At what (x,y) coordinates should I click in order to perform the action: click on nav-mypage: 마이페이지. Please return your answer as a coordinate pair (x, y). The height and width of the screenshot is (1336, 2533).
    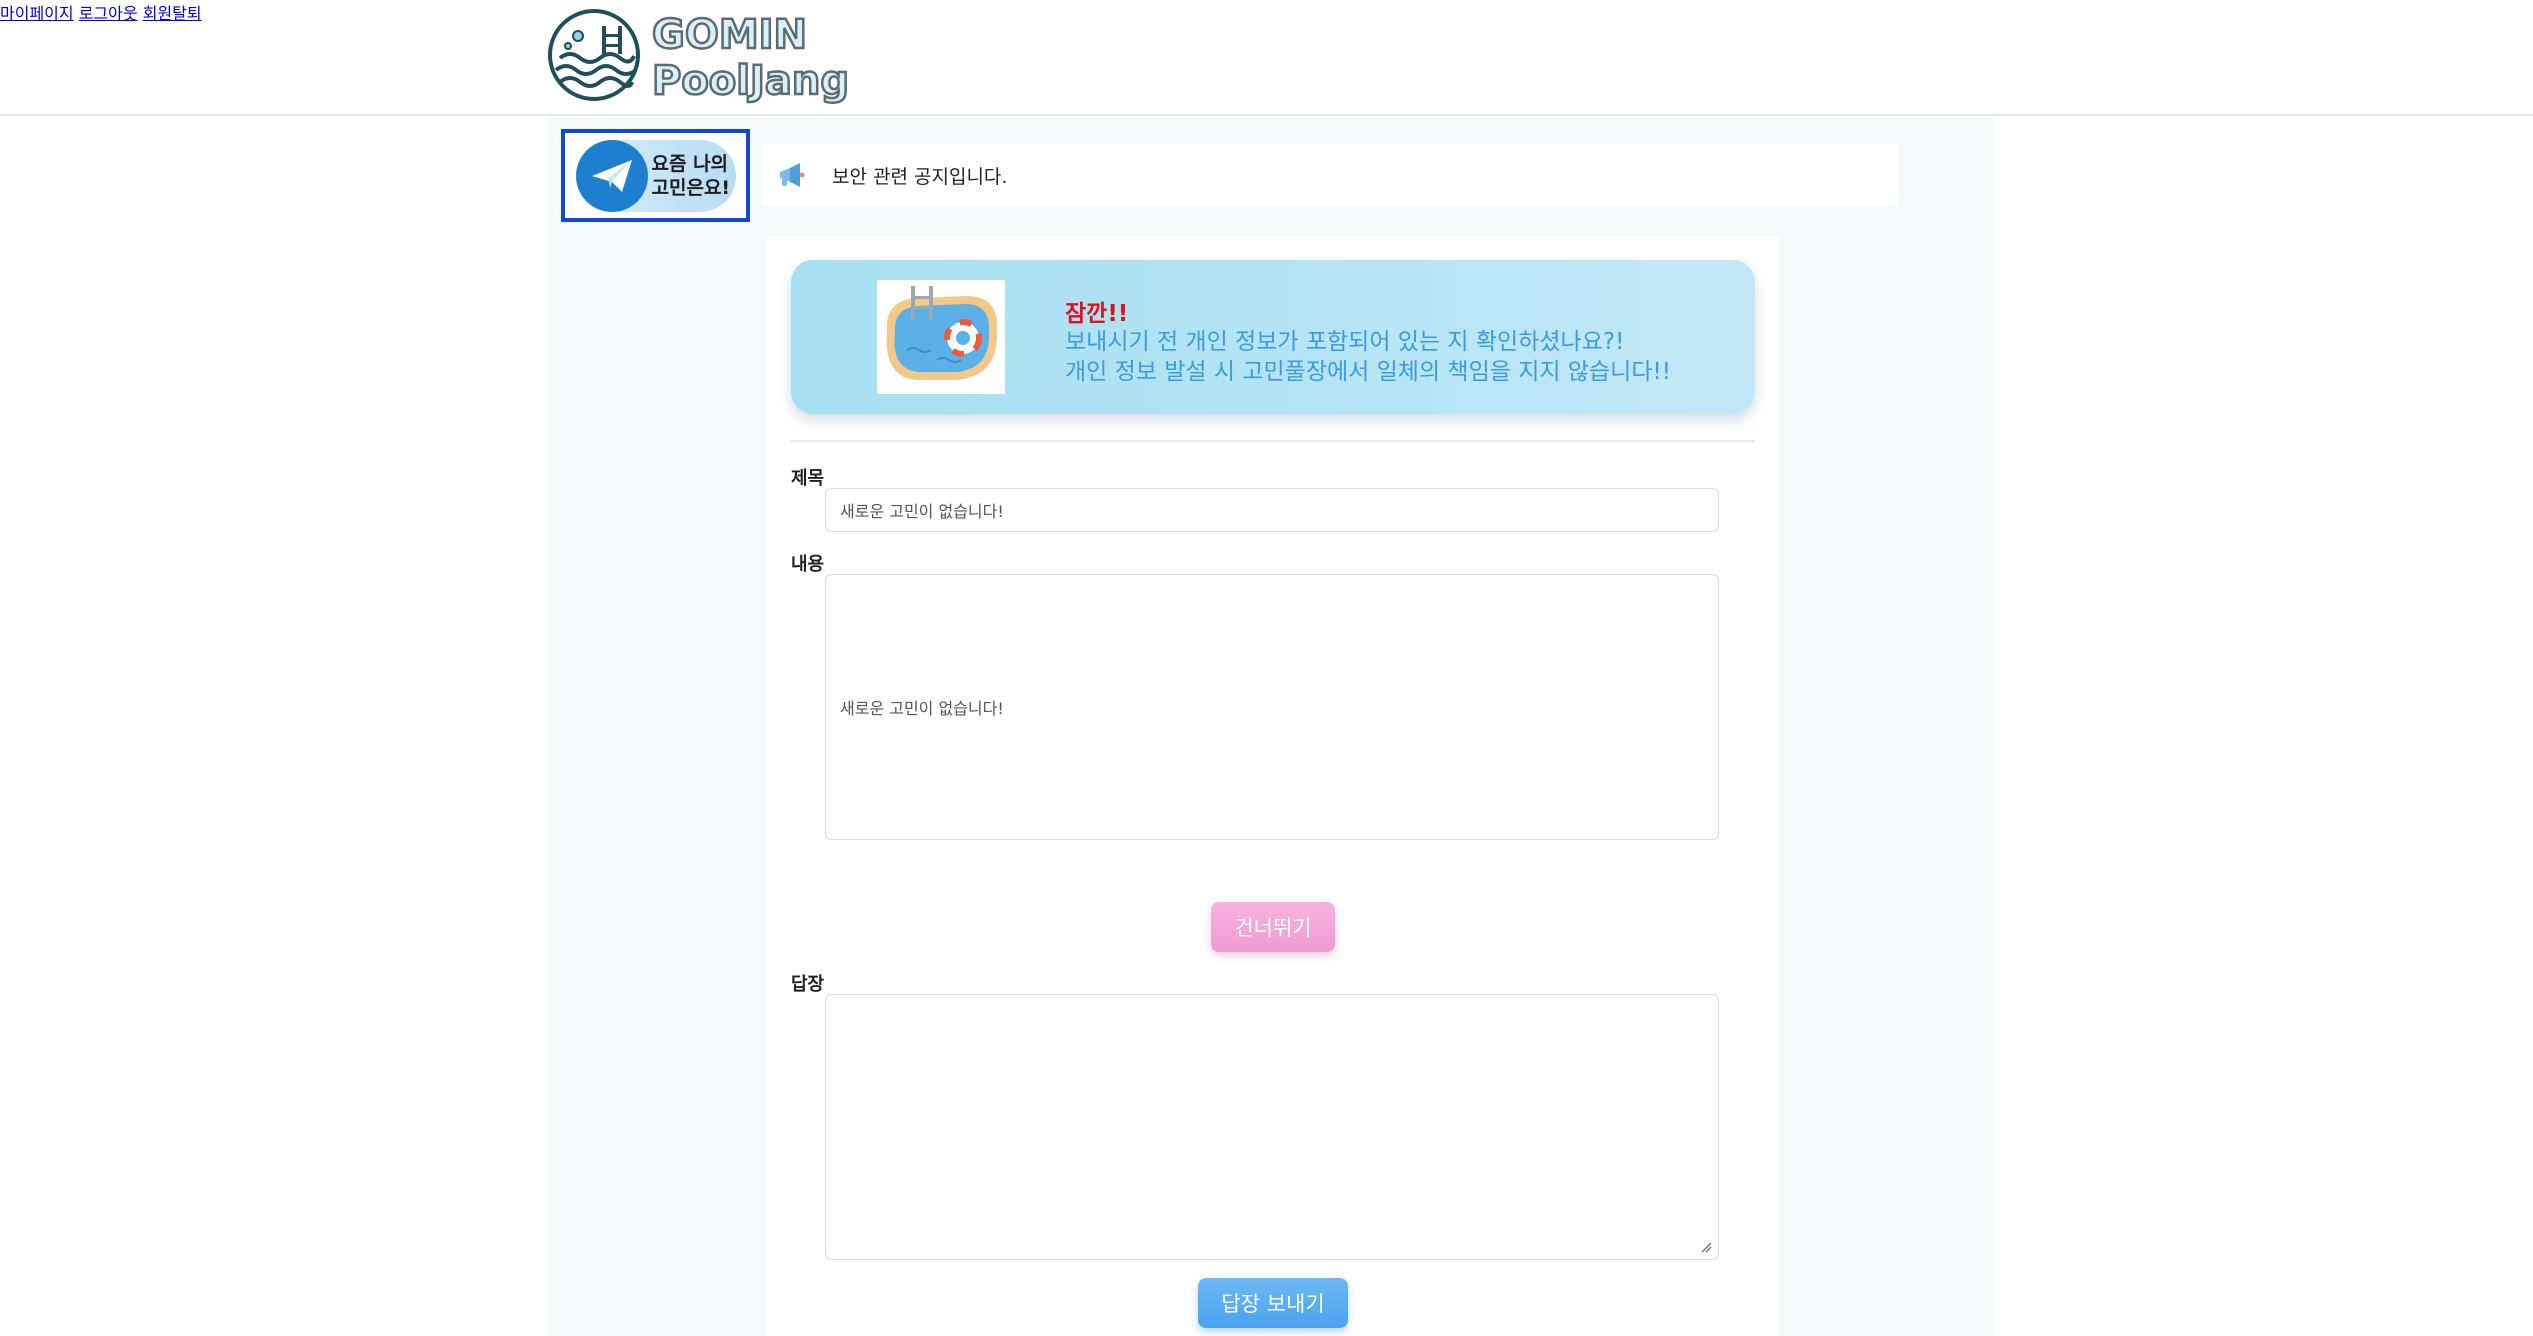
    Looking at the image, I should click on (37, 13).